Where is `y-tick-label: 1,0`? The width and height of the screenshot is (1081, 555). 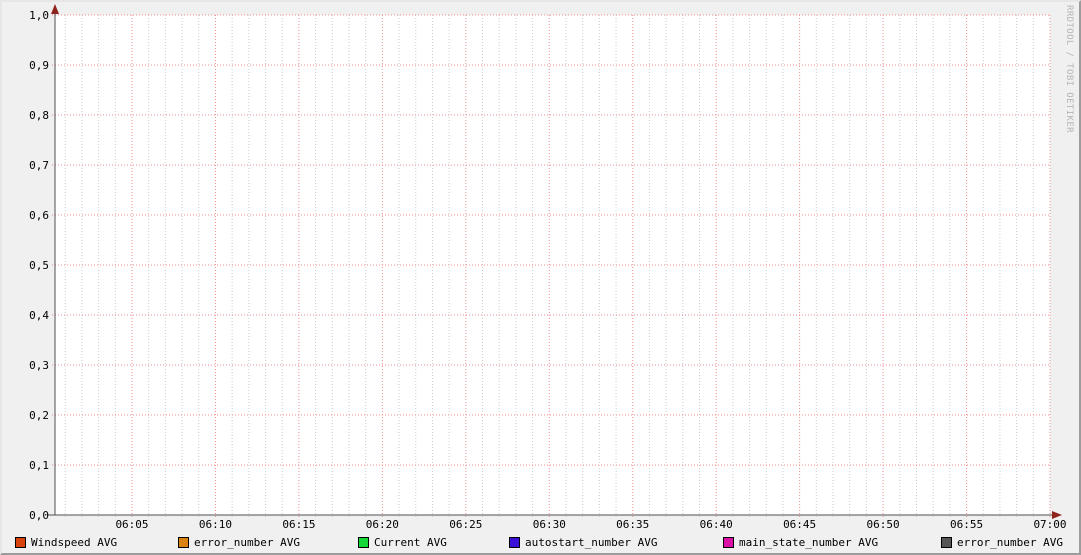 y-tick-label: 1,0 is located at coordinates (39, 15).